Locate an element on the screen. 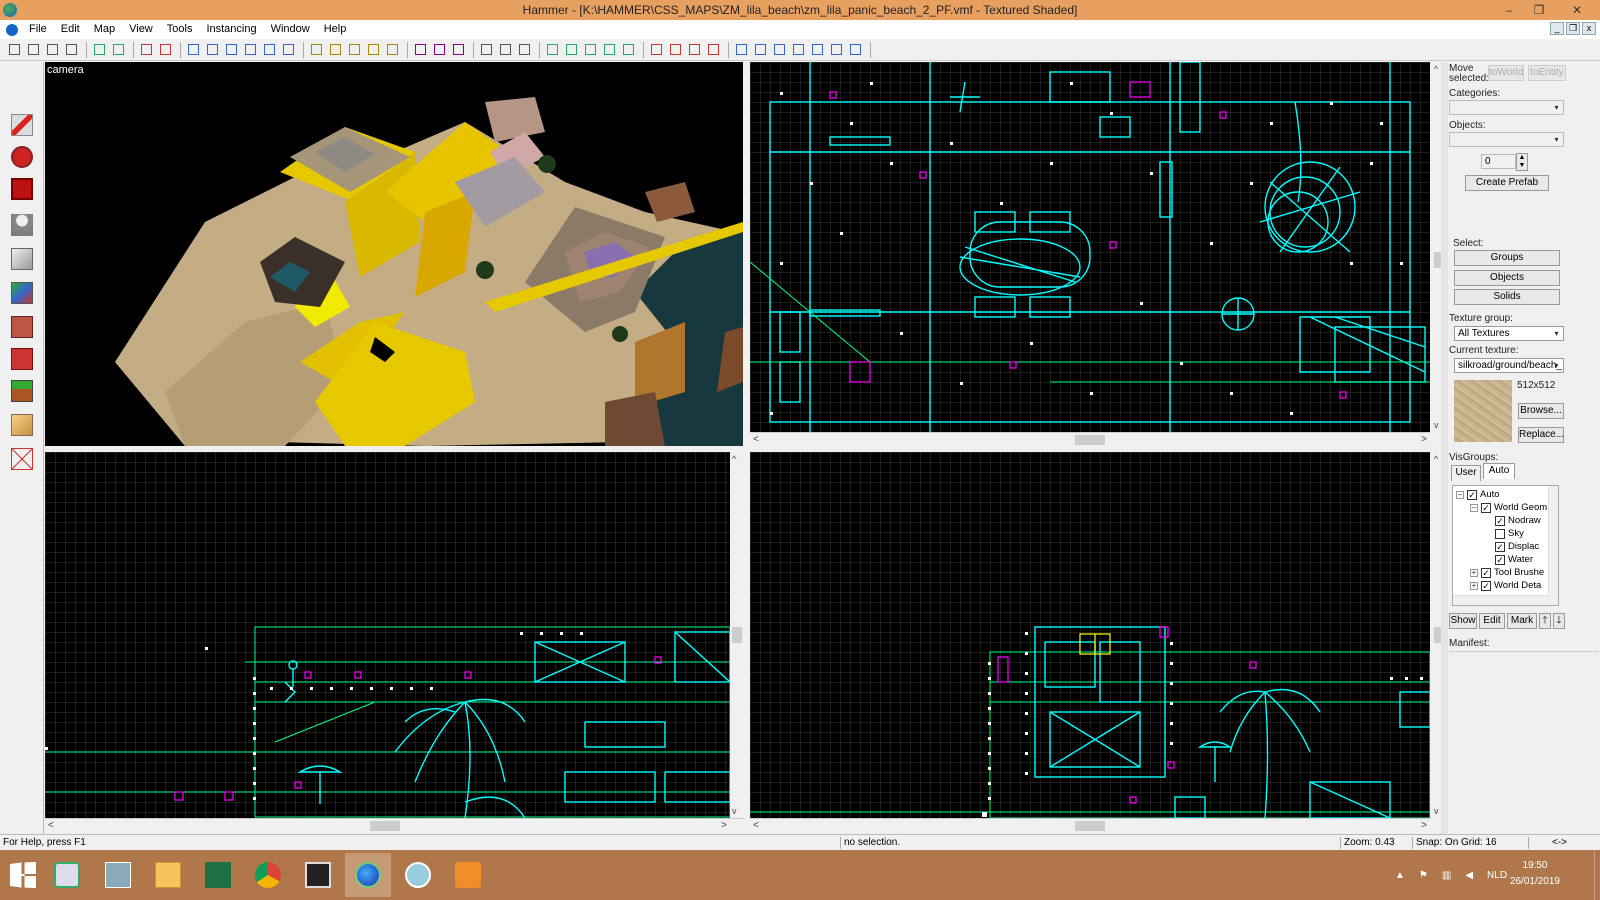  visgroup-tree-item: + ✓ Tool Brushe is located at coordinates (1507, 572).